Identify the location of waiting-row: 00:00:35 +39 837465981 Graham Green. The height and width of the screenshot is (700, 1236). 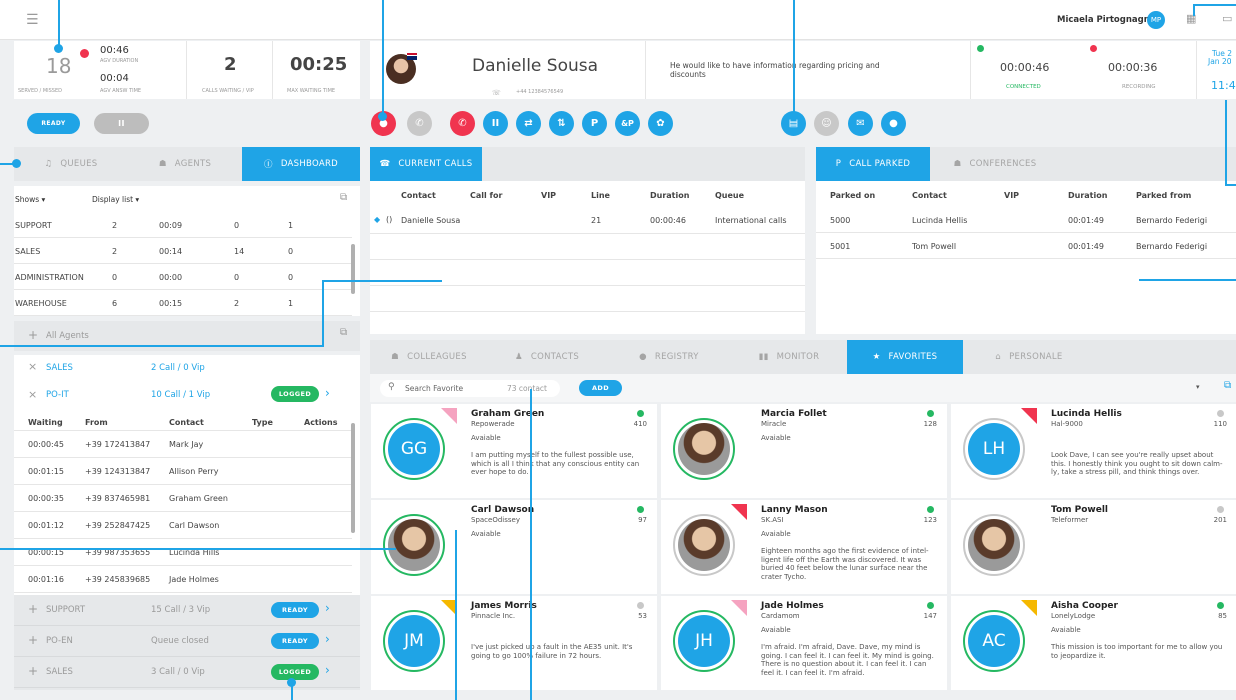
(183, 498).